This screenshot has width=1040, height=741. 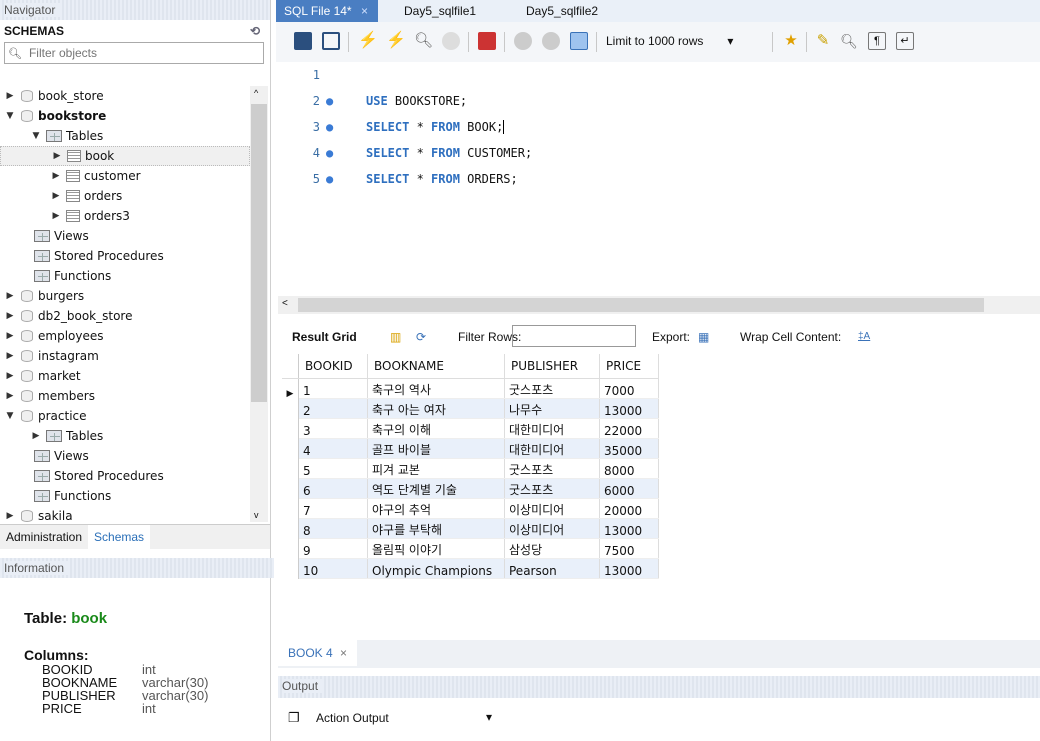 What do you see at coordinates (125, 514) in the screenshot?
I see `tree-item: ▶ sakila` at bounding box center [125, 514].